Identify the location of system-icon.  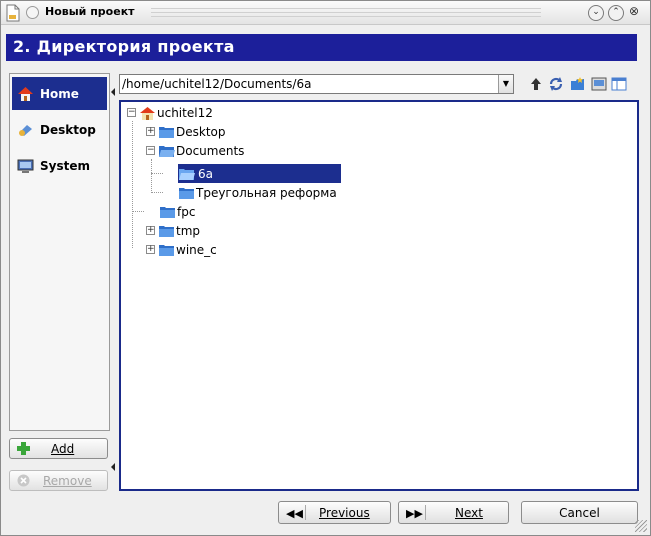
(25, 166).